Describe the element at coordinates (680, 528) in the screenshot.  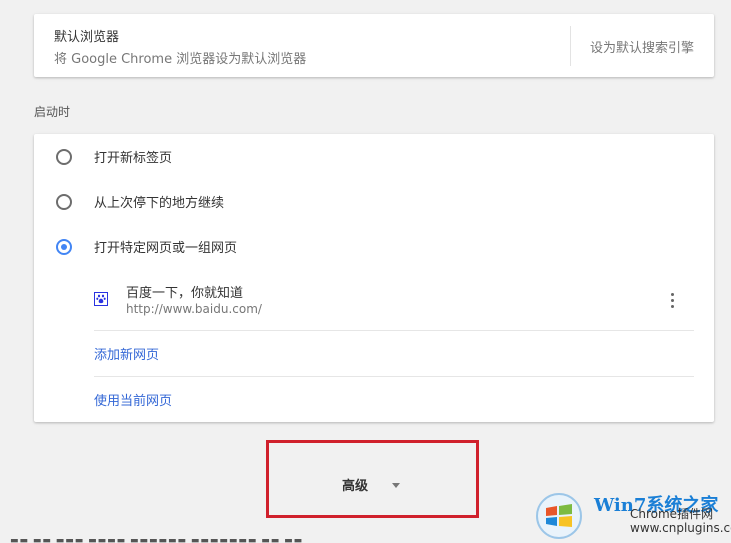
I see `watermark-line: www.cnplugins.com` at that location.